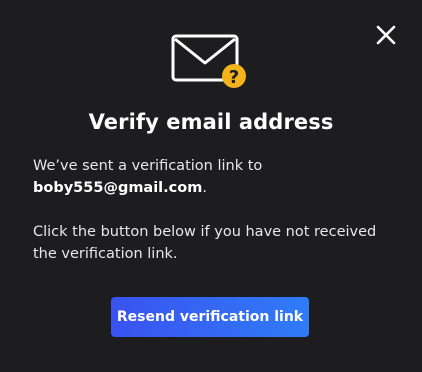  I want to click on verification-sent-text: We’ve sent a verification link to, so click(148, 166).